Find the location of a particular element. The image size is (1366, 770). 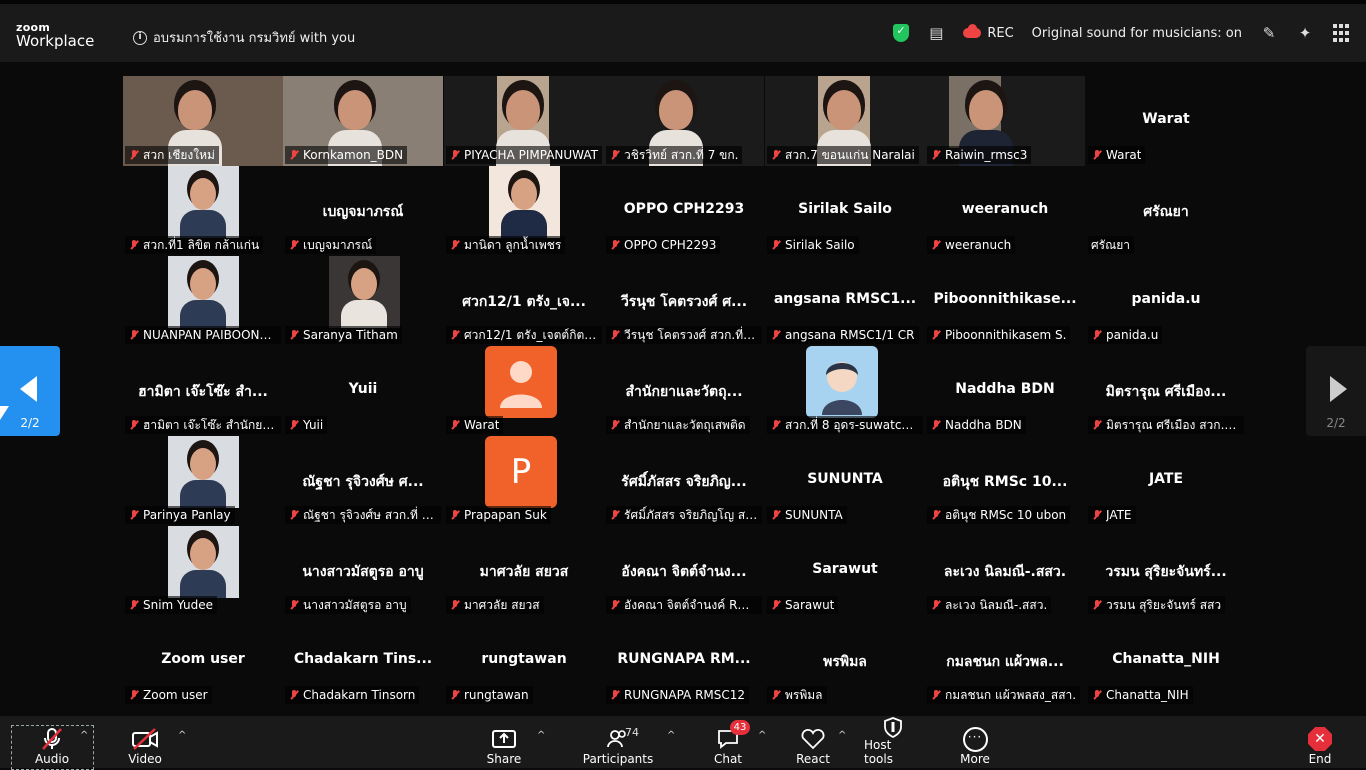

participant-tile: Warat is located at coordinates (524, 391).